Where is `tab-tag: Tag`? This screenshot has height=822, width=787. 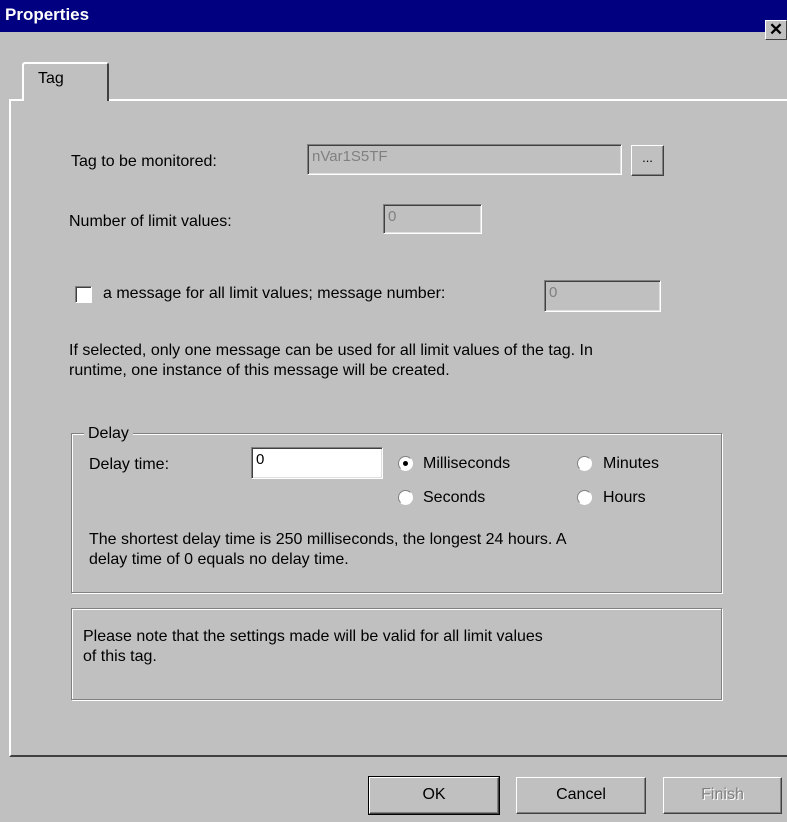 tab-tag: Tag is located at coordinates (65, 81).